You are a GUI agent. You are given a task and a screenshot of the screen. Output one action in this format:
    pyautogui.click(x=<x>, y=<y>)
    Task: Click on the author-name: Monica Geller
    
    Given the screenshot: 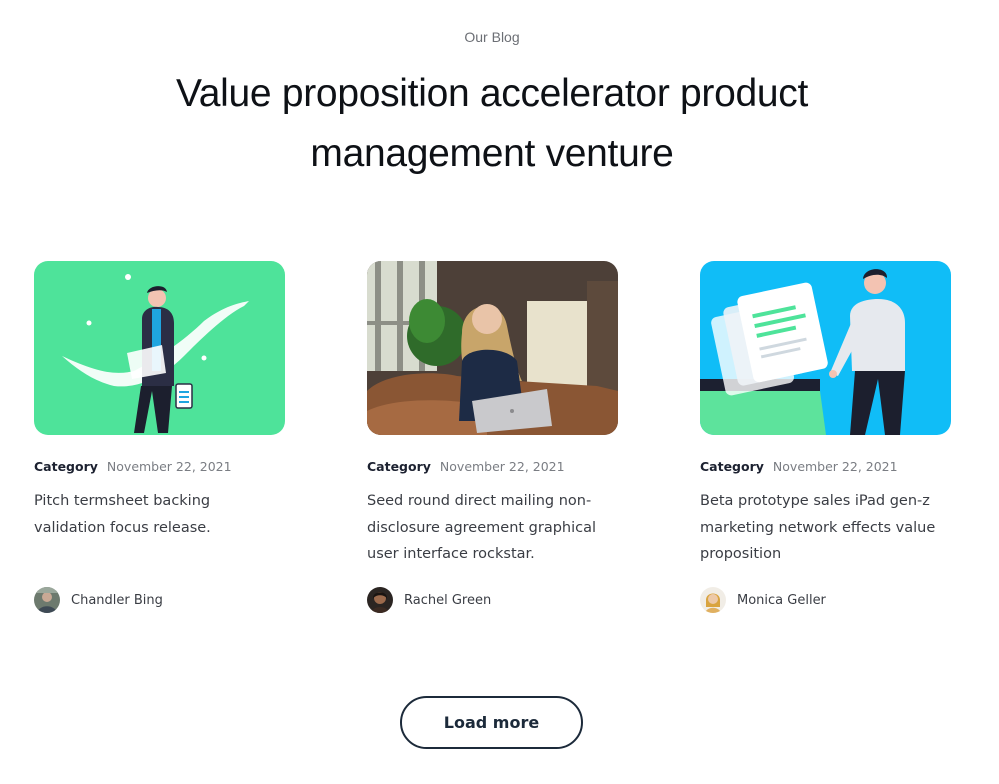 What is the action you would take?
    pyautogui.click(x=781, y=600)
    